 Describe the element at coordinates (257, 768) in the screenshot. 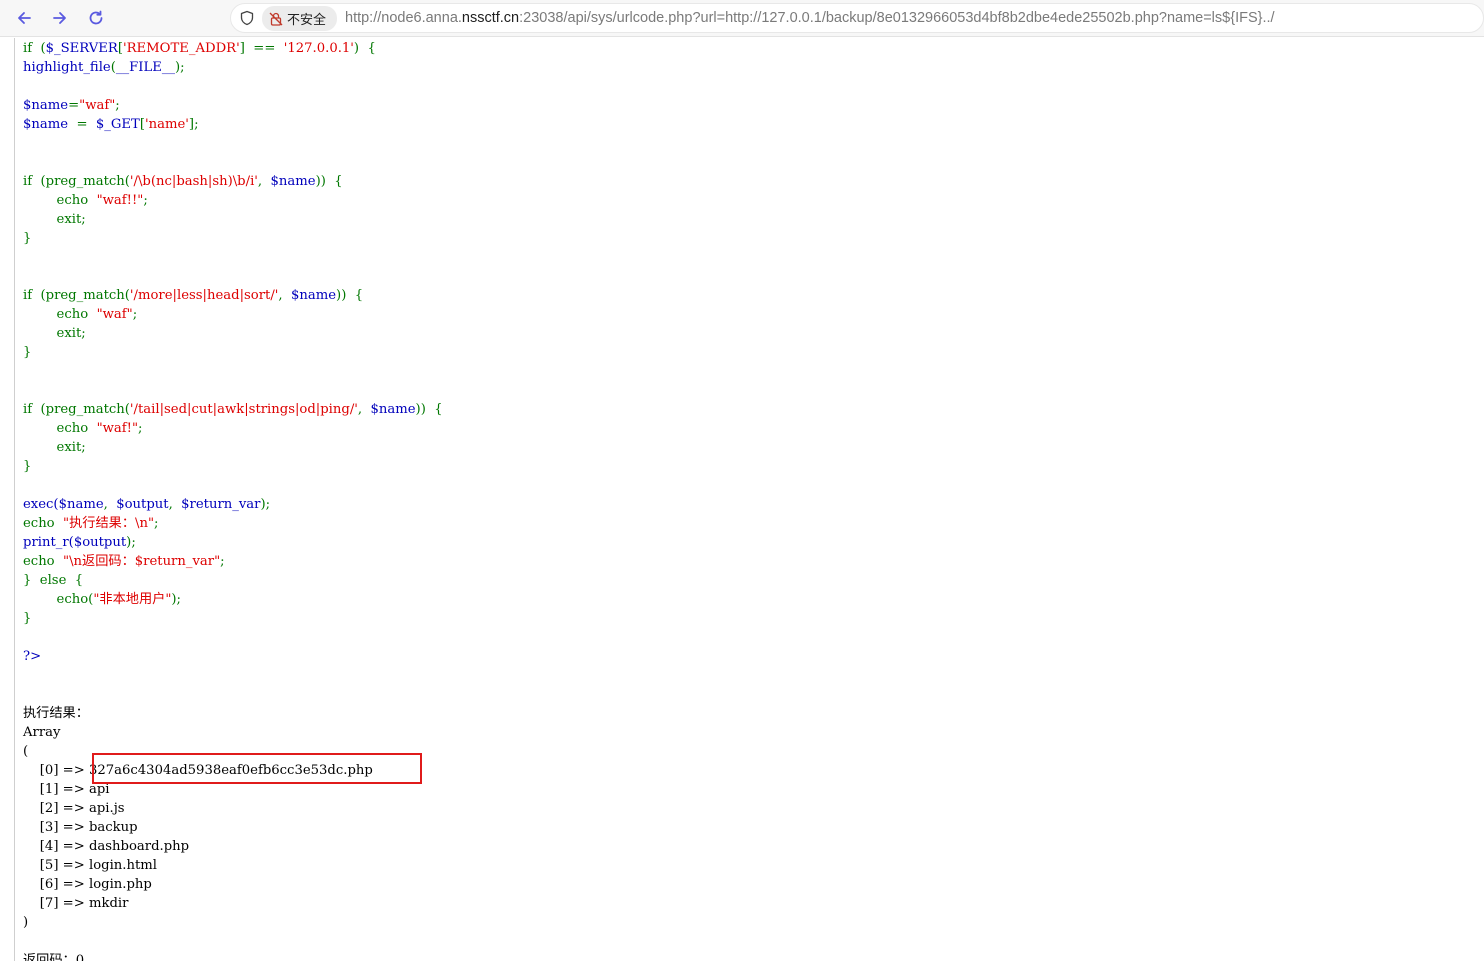

I see `highlight-box` at that location.